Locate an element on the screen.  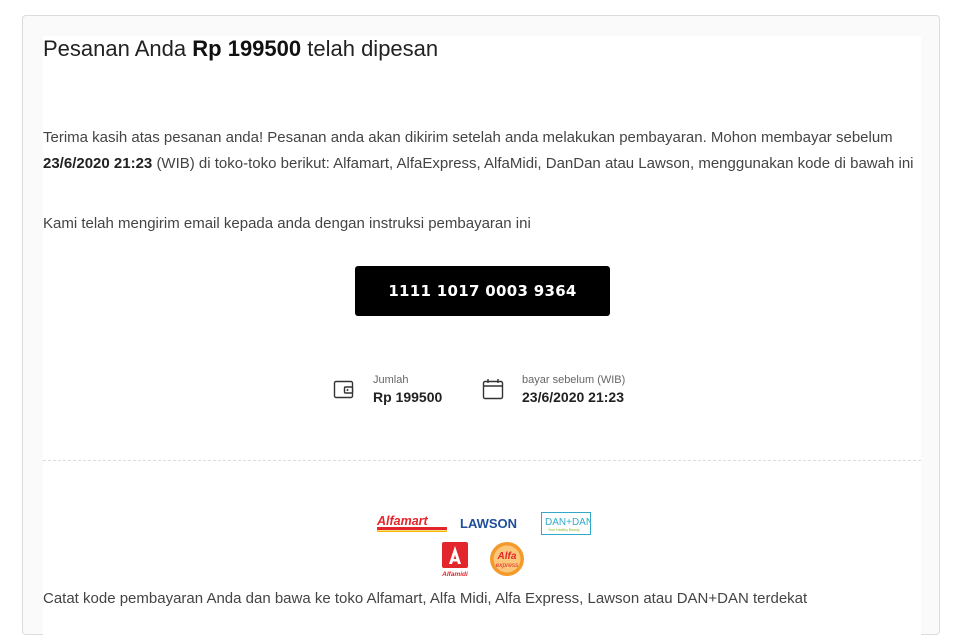
lawson-logo: LAWSON is located at coordinates (495, 524).